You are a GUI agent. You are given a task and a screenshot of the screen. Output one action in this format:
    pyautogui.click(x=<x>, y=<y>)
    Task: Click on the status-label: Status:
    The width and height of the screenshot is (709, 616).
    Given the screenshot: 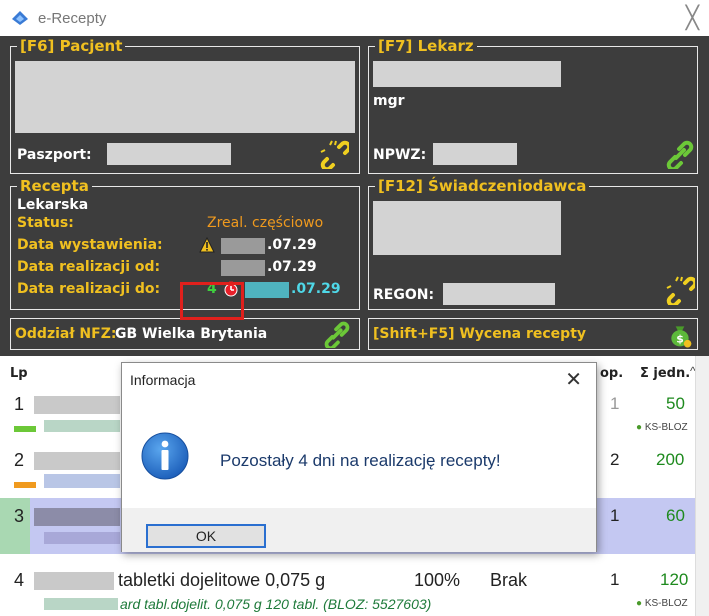 What is the action you would take?
    pyautogui.click(x=45, y=223)
    